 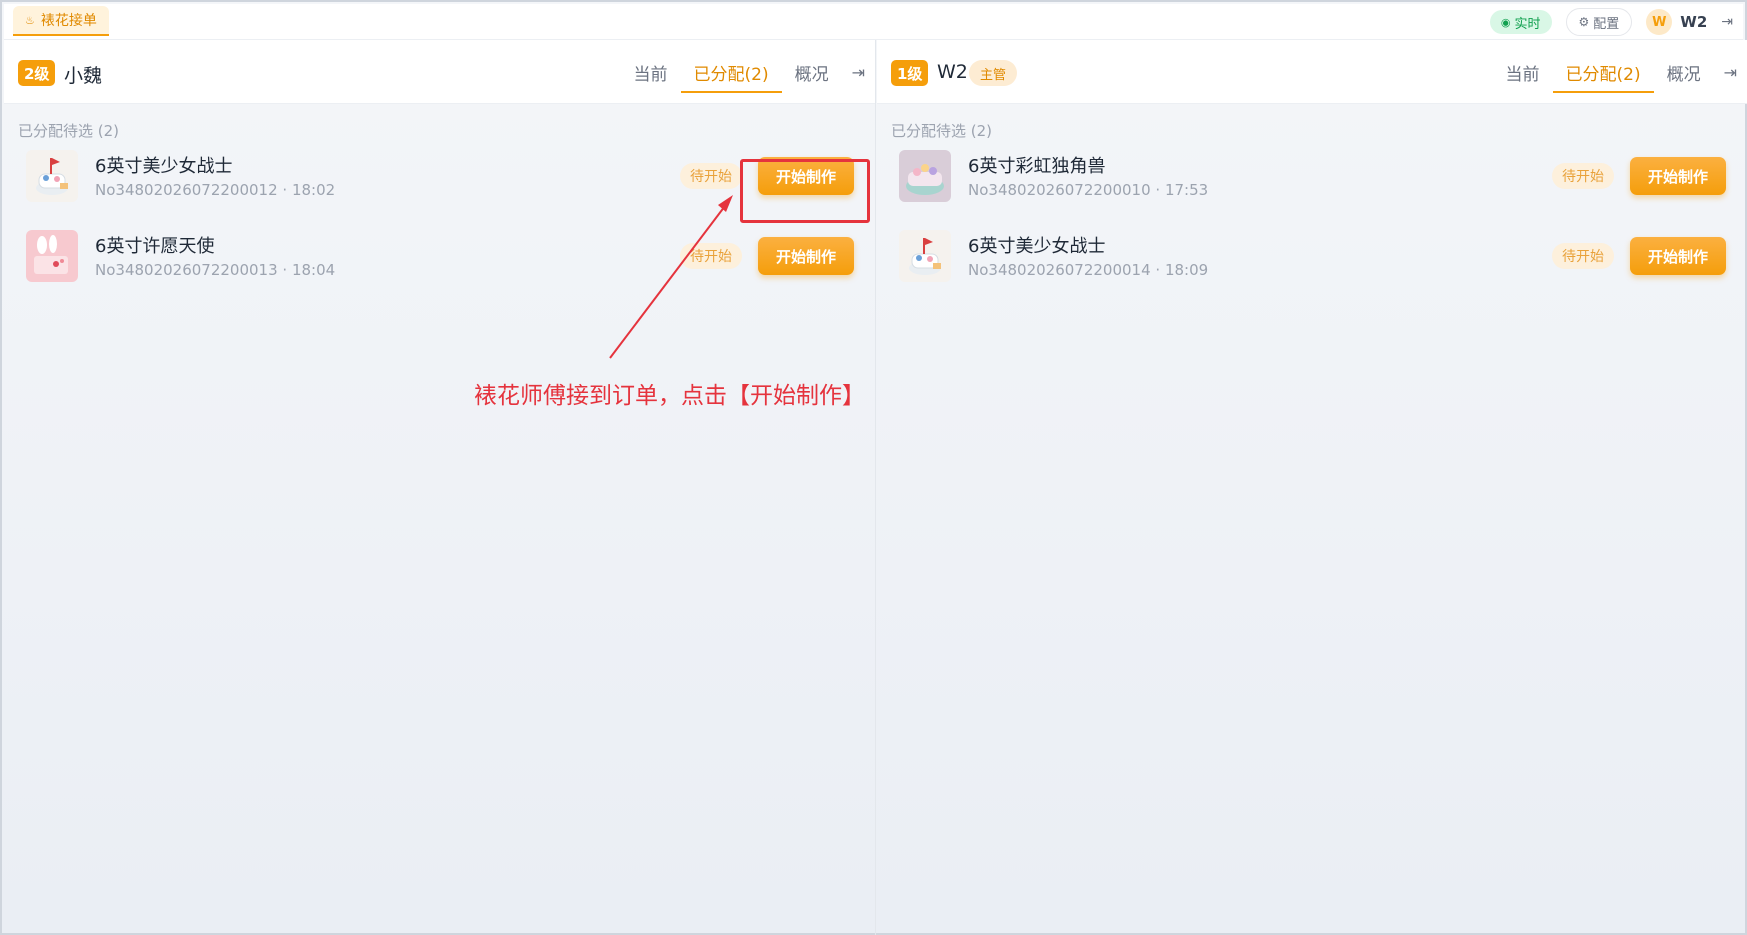 I want to click on panel-name: 小魏, so click(x=83, y=76).